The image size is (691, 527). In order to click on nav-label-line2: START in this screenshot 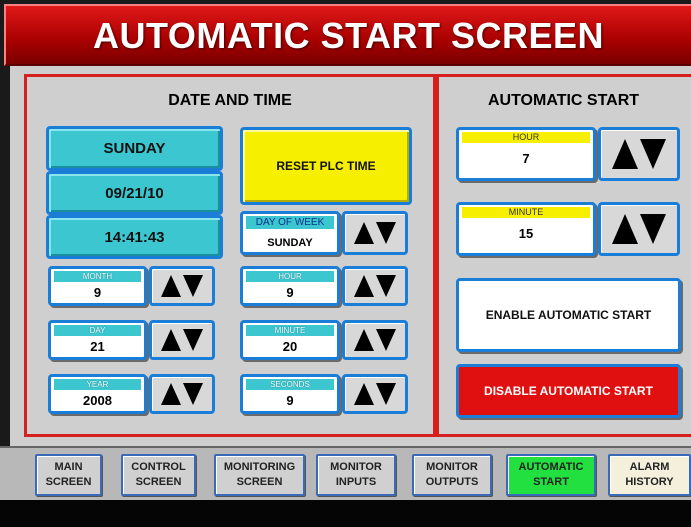, I will do `click(551, 482)`.